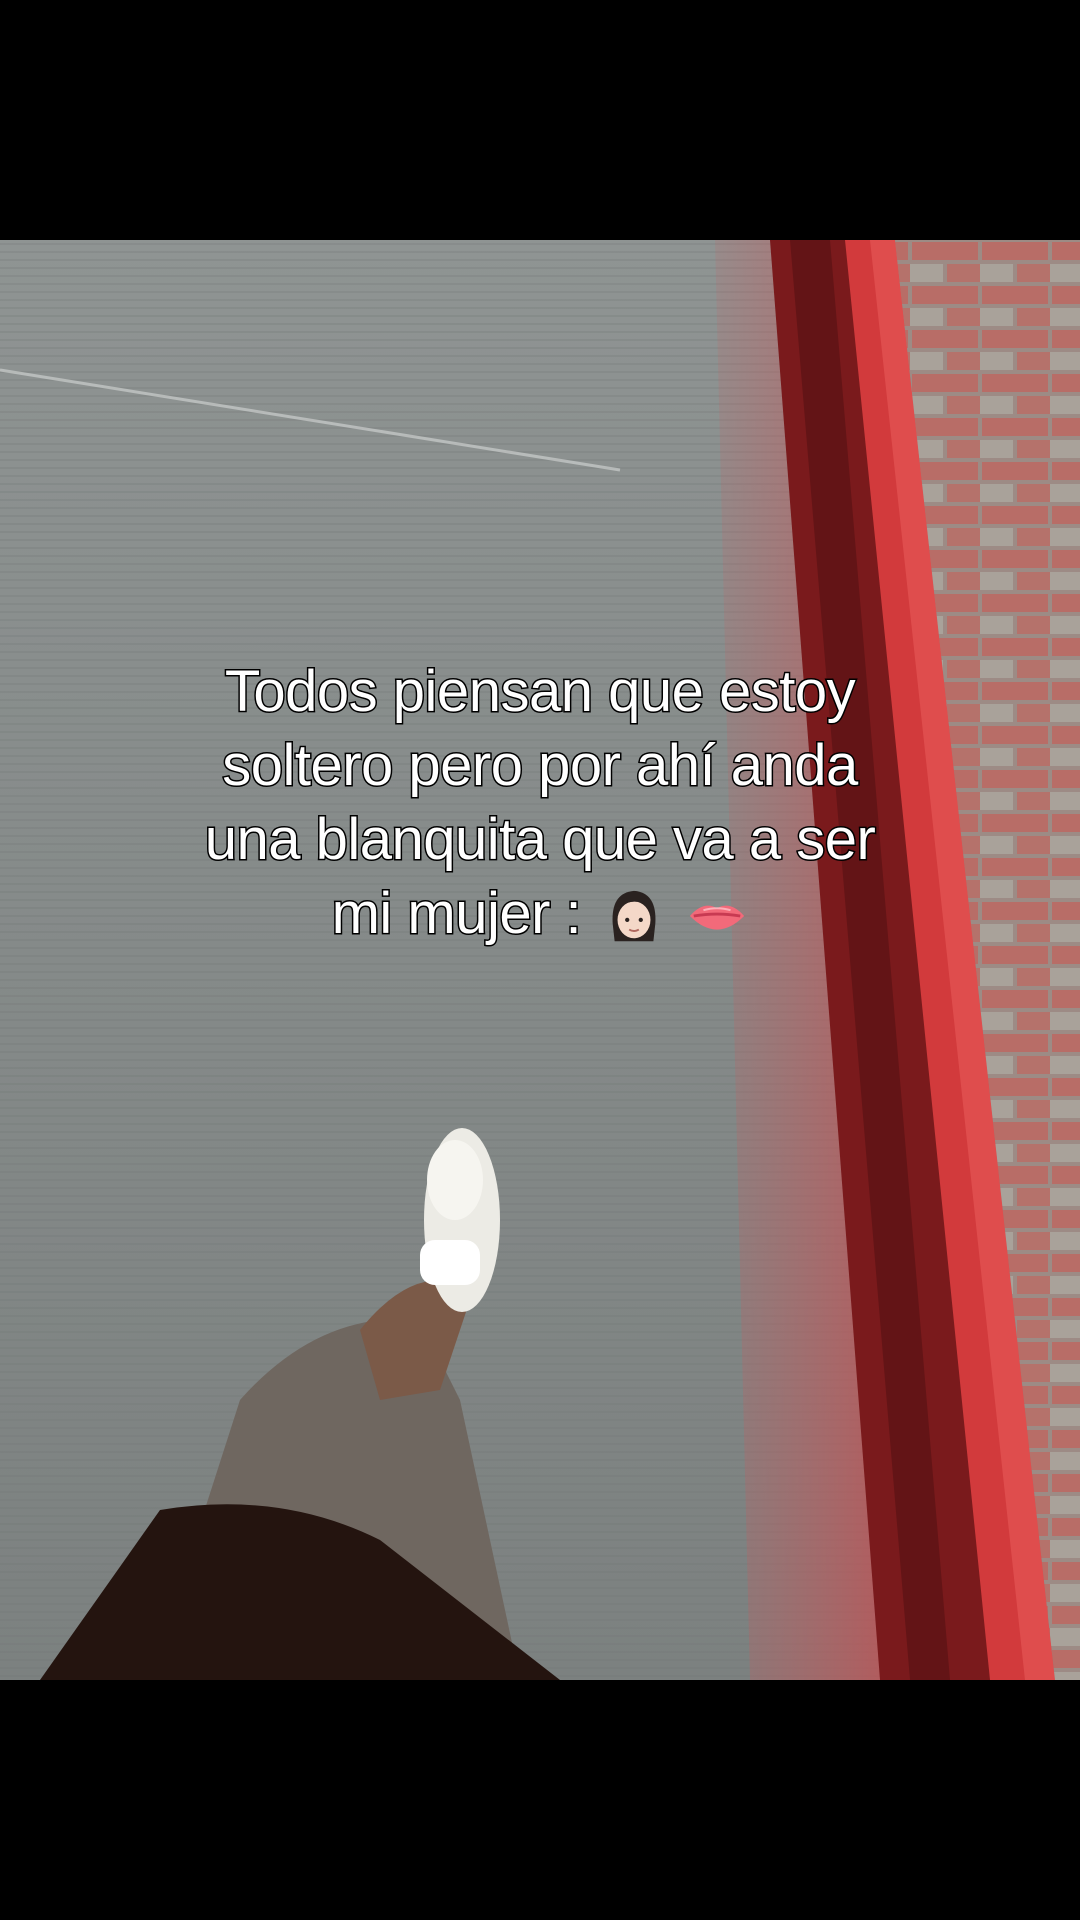 This screenshot has height=1920, width=1080. I want to click on caption-line-4: mi mujer :, so click(540, 914).